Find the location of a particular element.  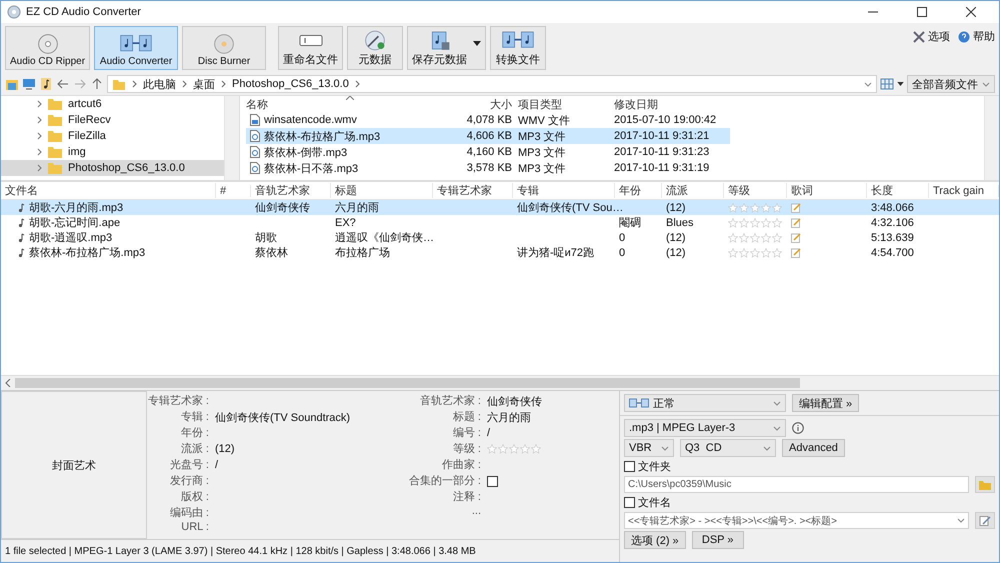

quality-dropdown: Q3 CD is located at coordinates (728, 448).